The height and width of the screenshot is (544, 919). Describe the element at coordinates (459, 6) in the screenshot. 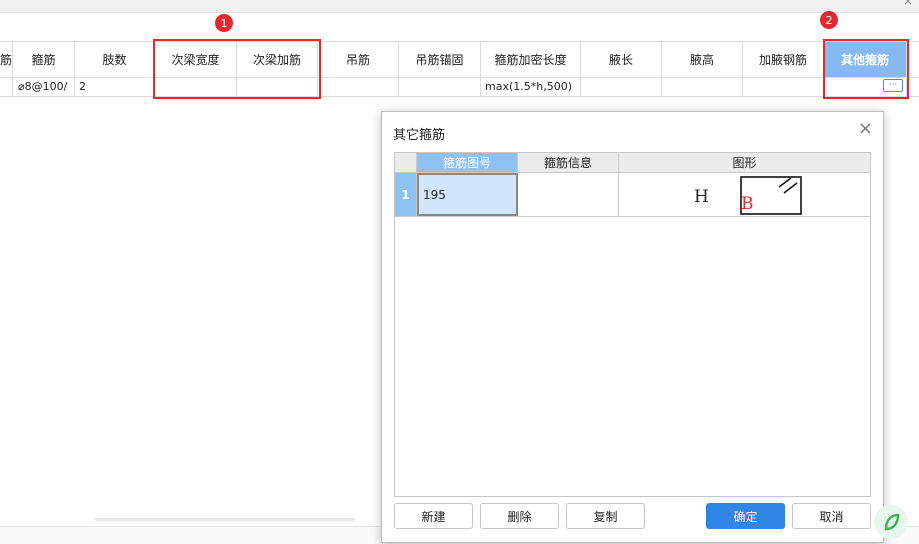

I see `title-bar: ×` at that location.